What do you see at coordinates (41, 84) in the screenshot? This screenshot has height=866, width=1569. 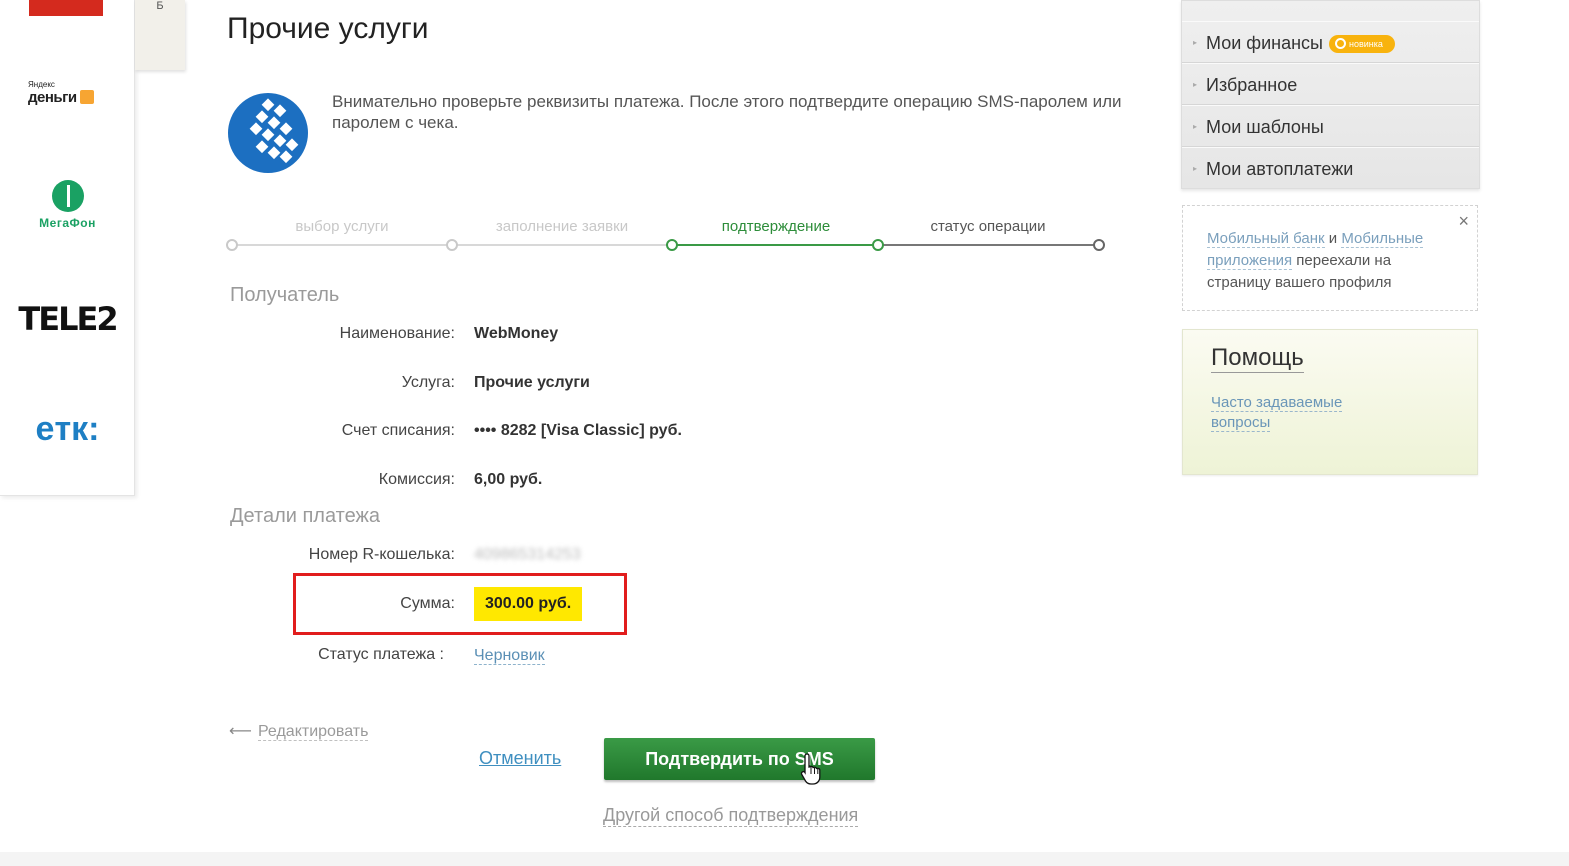 I see `provider-yandex-small: Яндекс` at bounding box center [41, 84].